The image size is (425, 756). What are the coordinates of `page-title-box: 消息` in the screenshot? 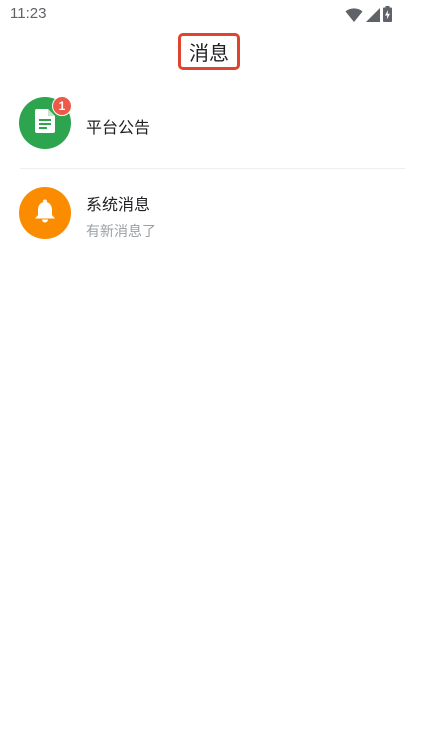 It's located at (209, 51).